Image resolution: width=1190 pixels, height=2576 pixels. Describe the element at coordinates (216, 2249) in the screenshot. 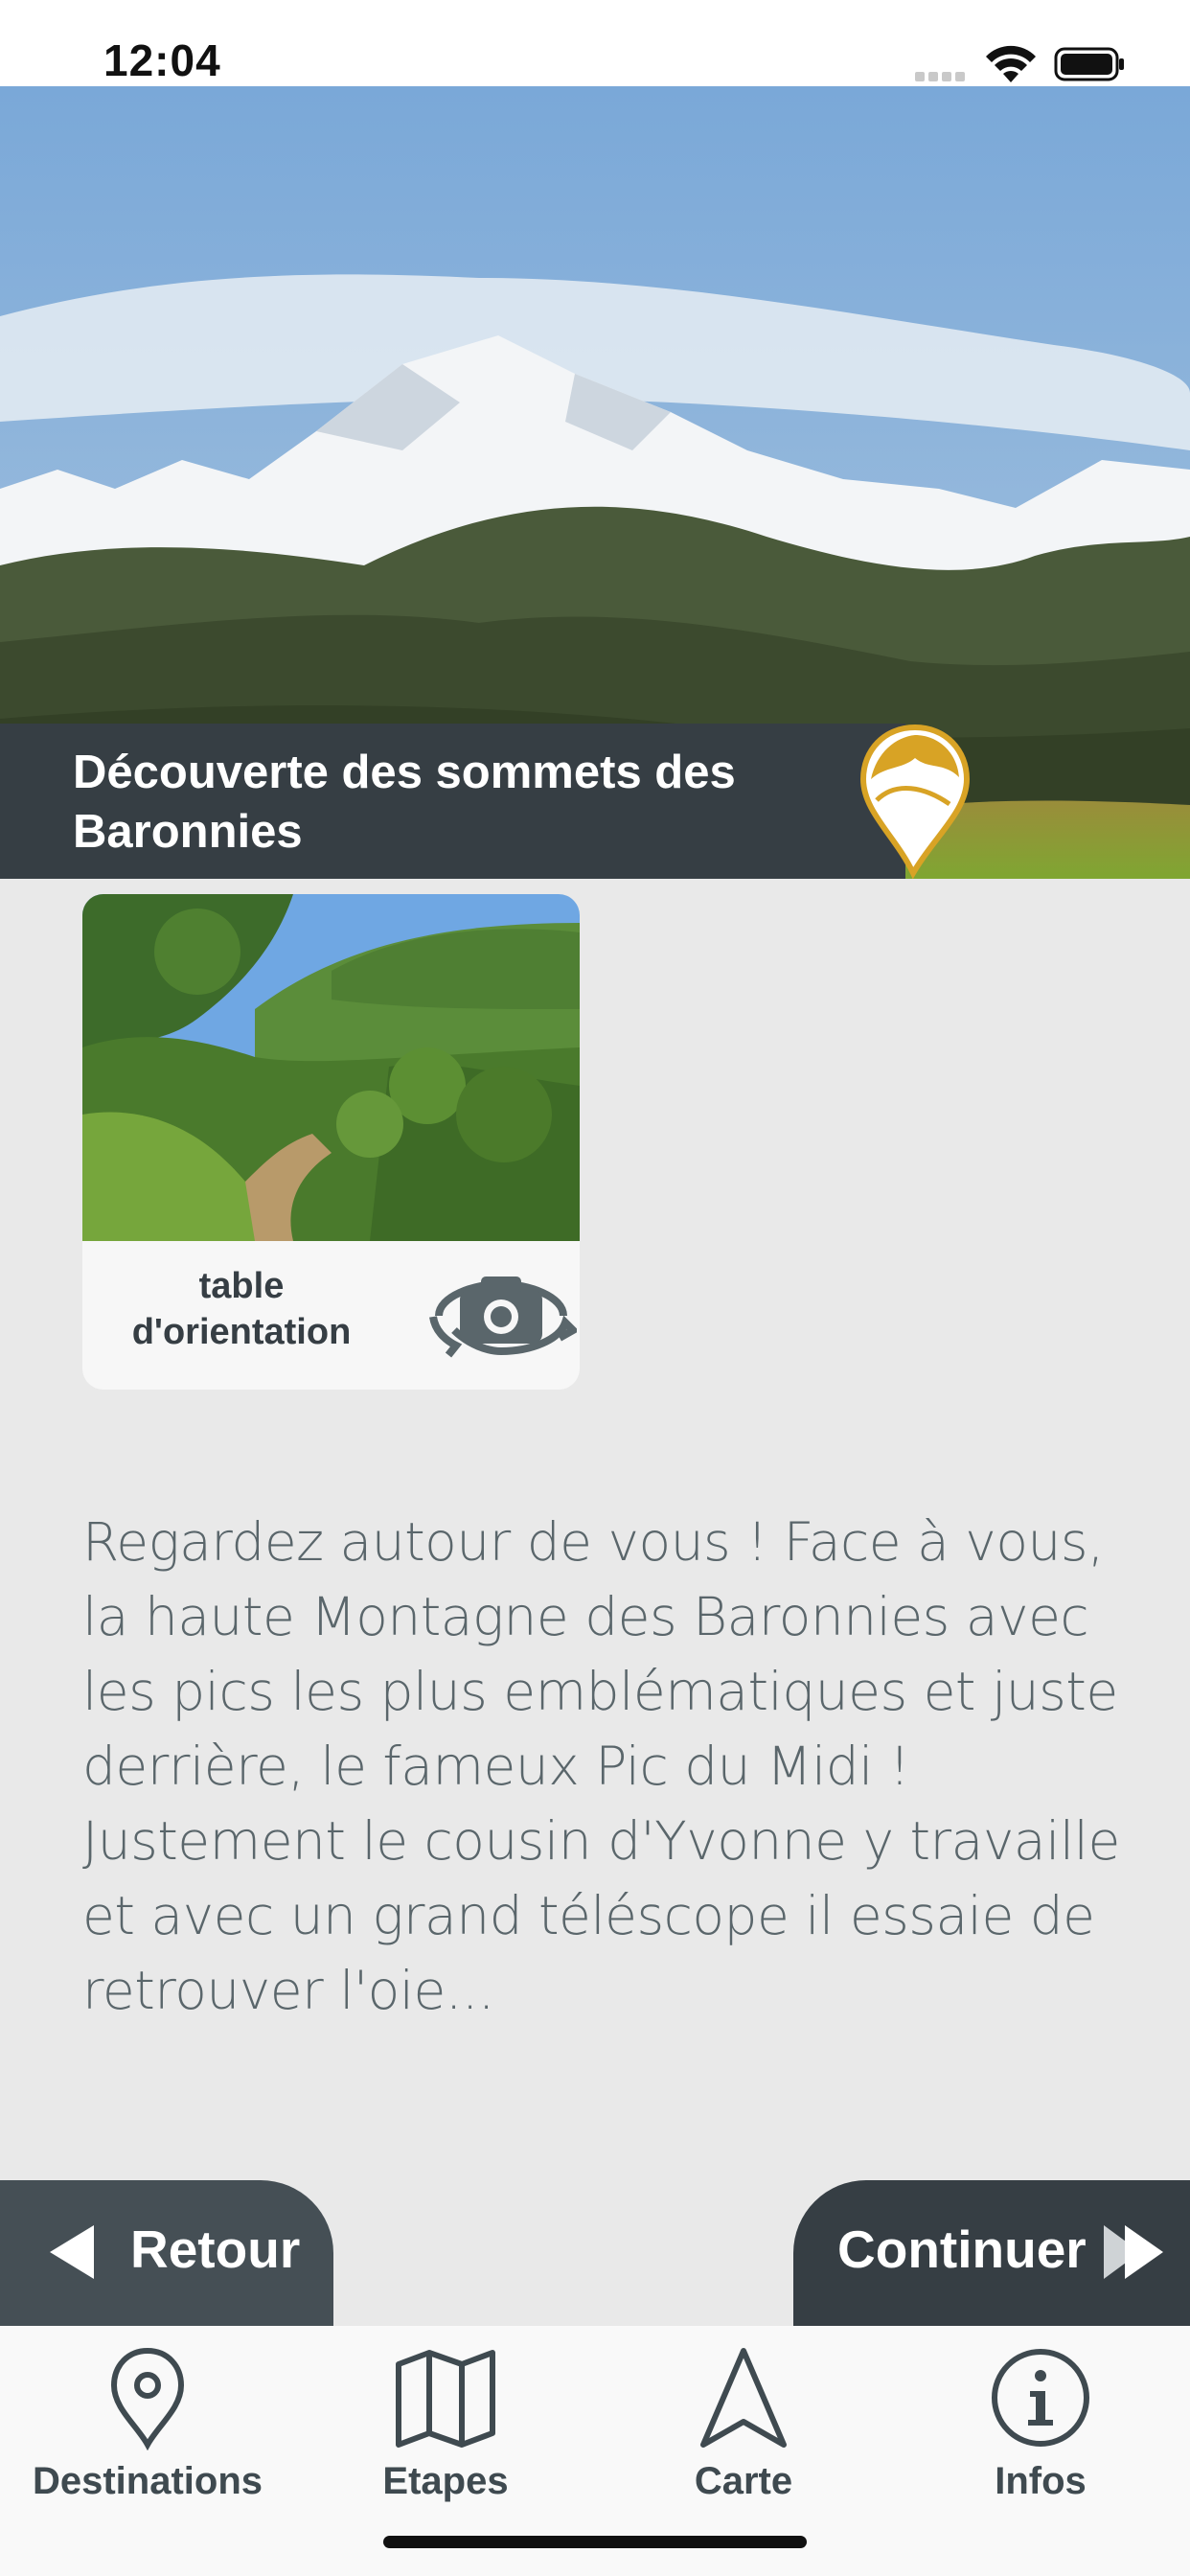

I see `back-button-label: Retour` at that location.